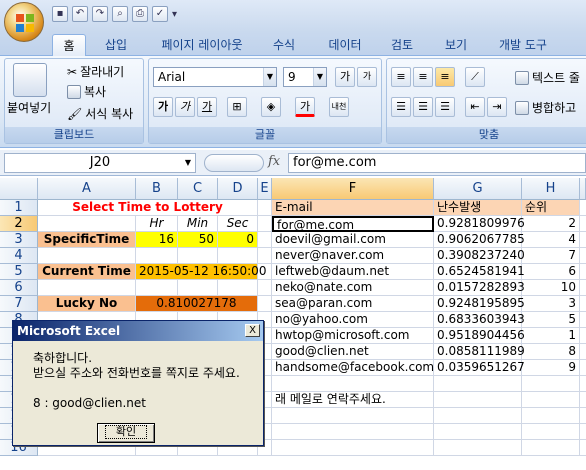 The width and height of the screenshot is (586, 470). I want to click on current-time-label: Current Time, so click(87, 272).